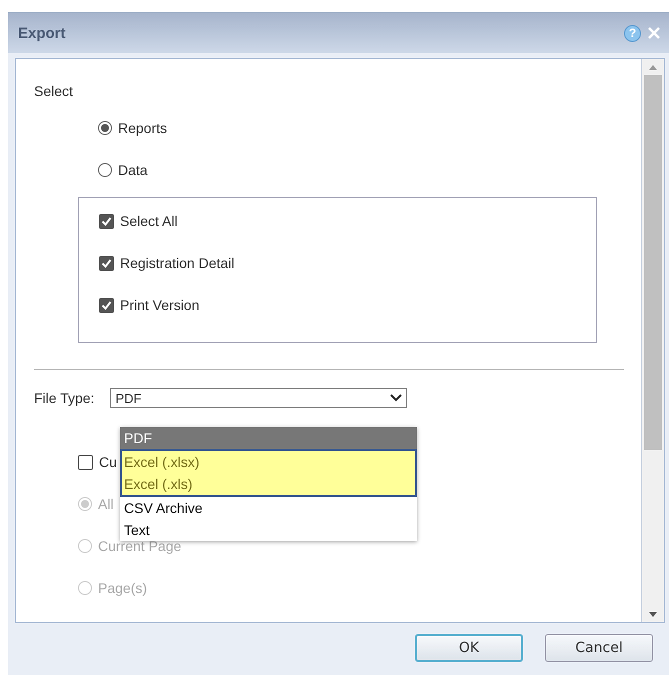  I want to click on dropdown-option: Excel (.xls), so click(268, 484).